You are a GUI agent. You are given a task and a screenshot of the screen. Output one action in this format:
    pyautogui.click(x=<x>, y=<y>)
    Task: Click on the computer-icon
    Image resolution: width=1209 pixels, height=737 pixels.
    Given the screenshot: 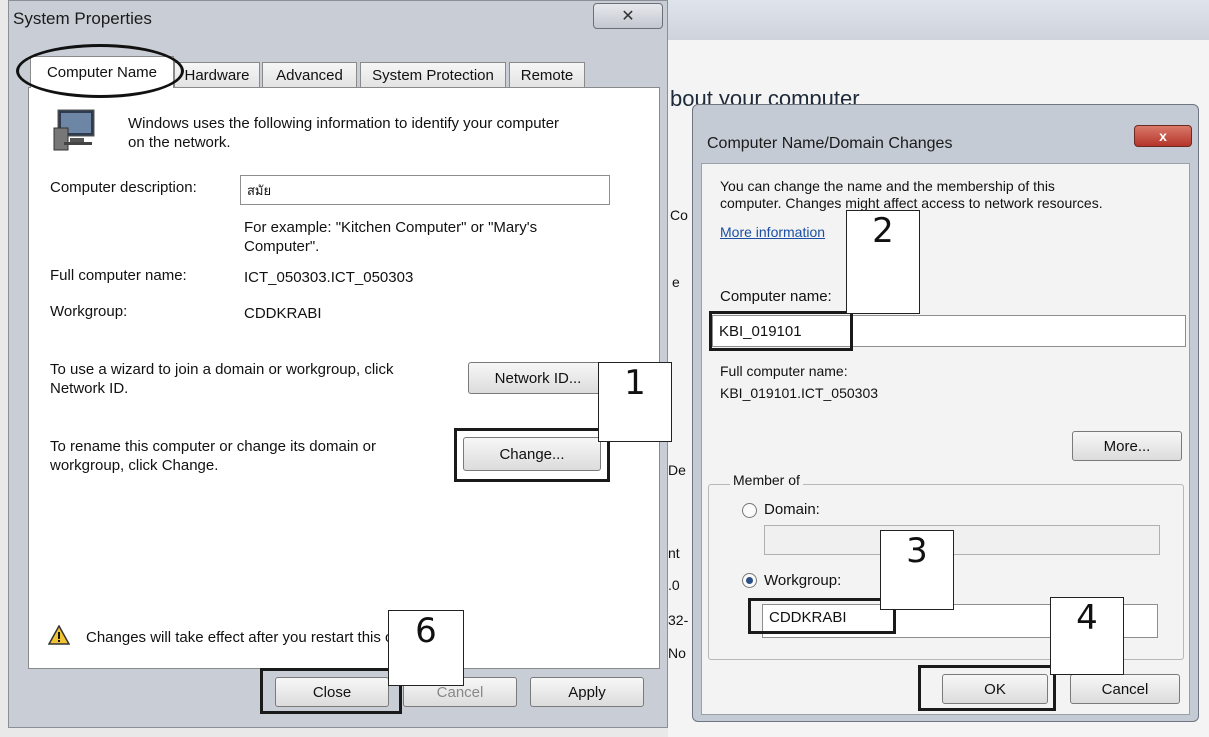 What is the action you would take?
    pyautogui.click(x=75, y=132)
    